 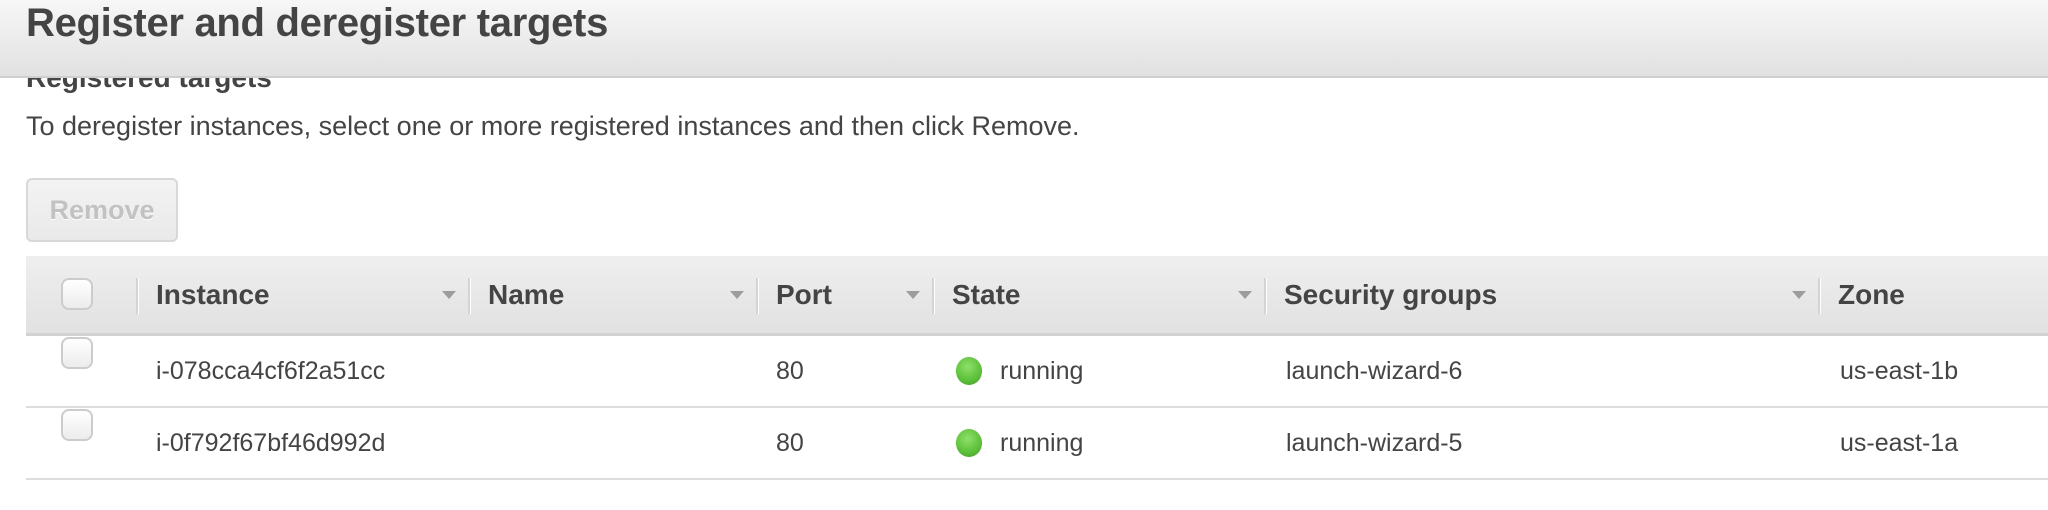 I want to click on column-header-instance: Instance, so click(x=302, y=294).